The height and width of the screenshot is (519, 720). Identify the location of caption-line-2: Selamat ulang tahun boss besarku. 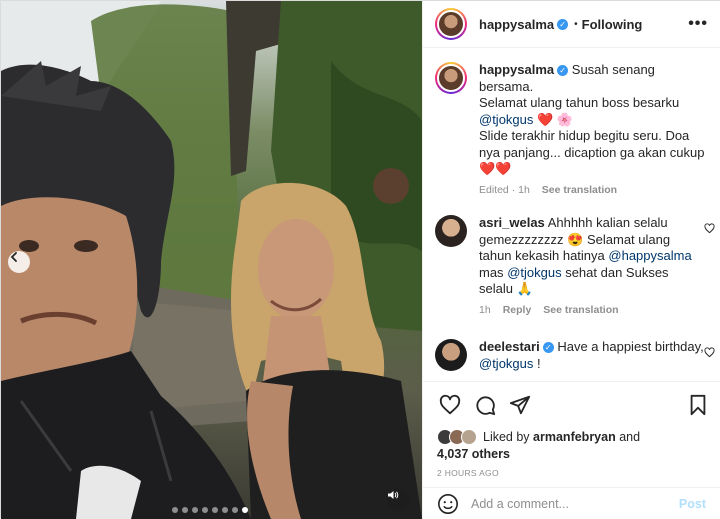
(579, 102).